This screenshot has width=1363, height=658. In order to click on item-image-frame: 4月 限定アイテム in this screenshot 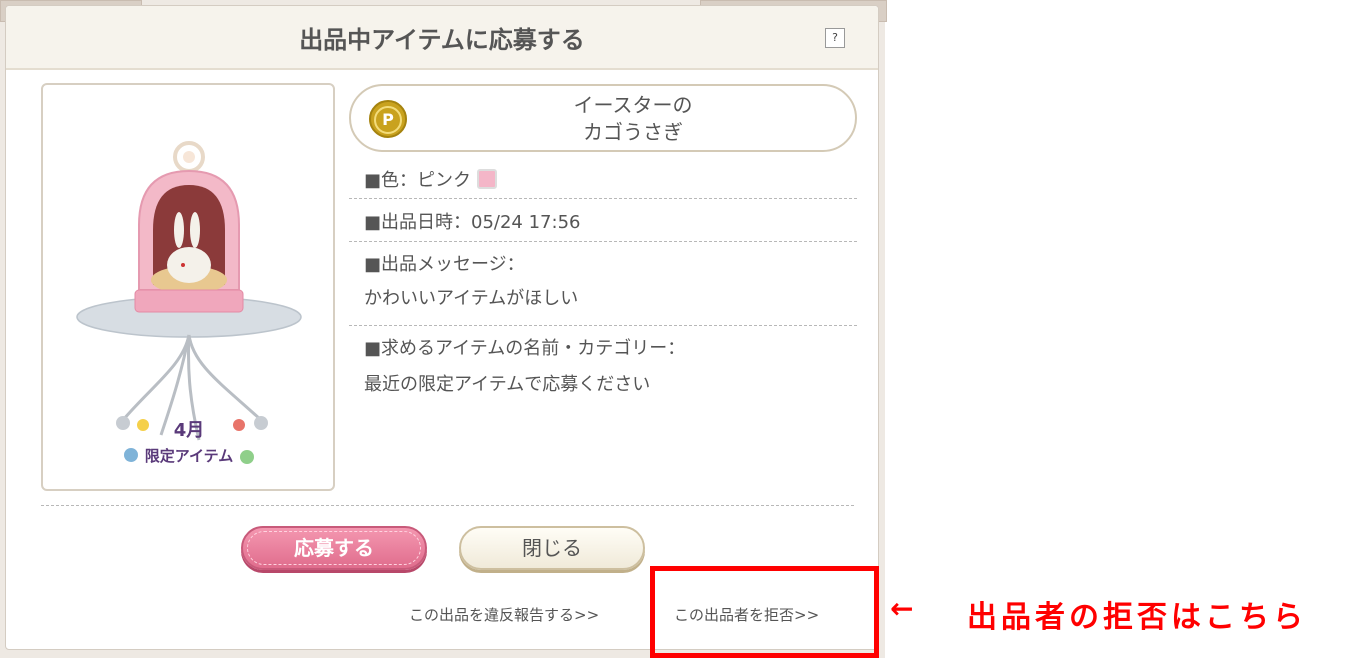, I will do `click(188, 287)`.